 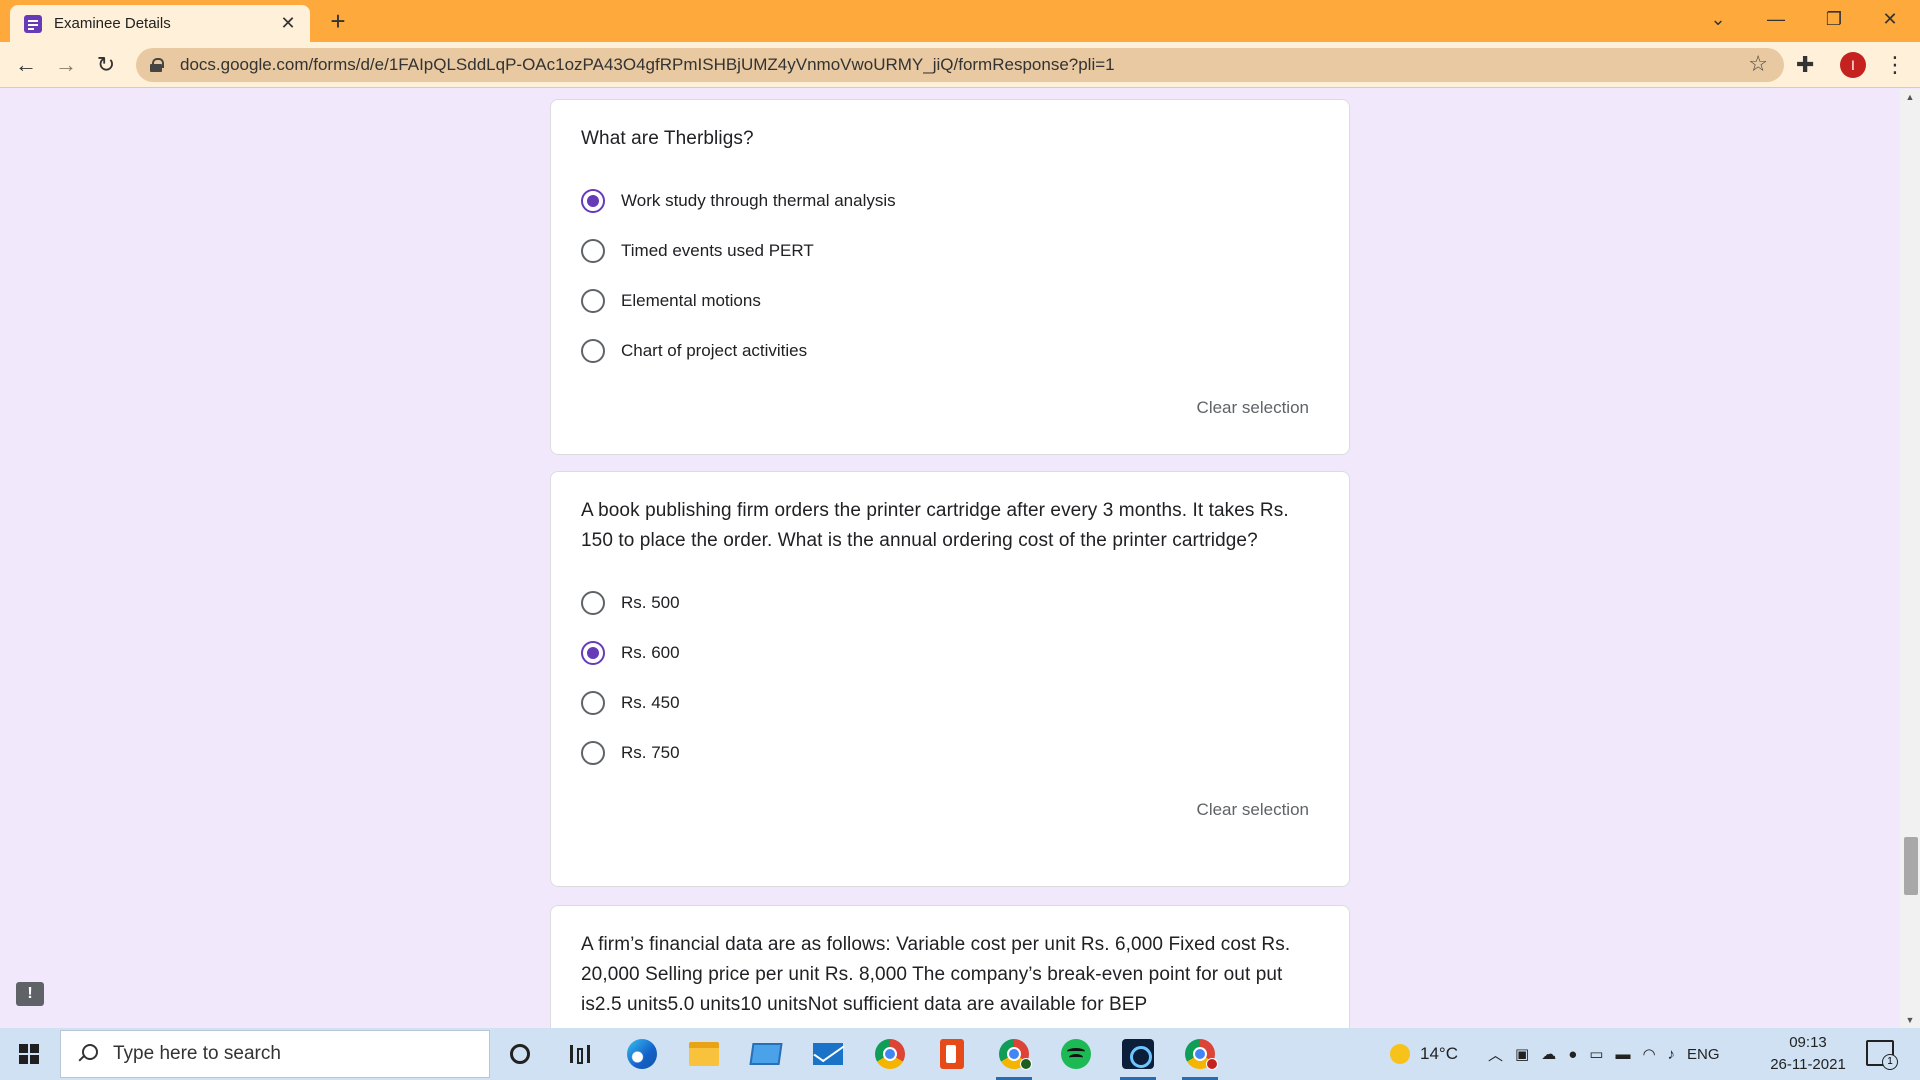 I want to click on microphone-icon: ●, so click(x=1572, y=1054).